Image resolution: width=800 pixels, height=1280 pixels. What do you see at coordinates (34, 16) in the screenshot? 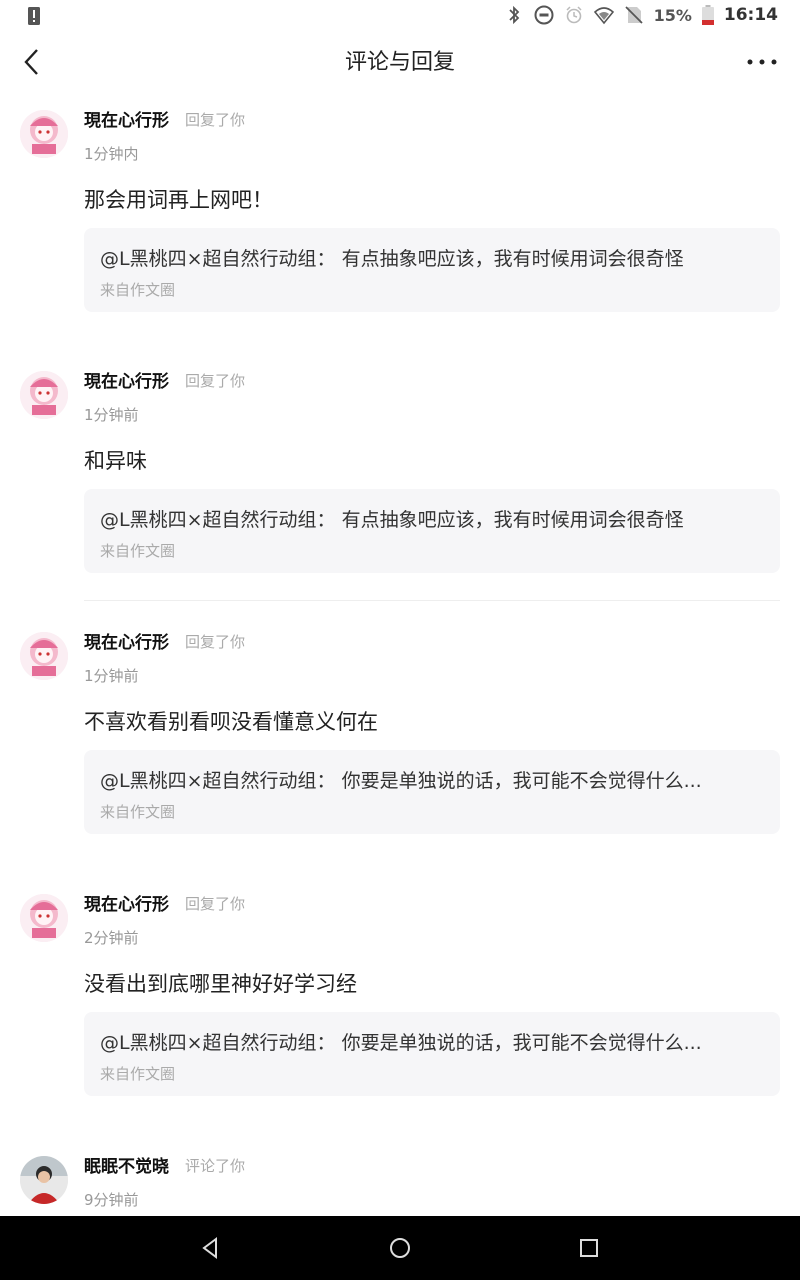
I see `notification-icon` at bounding box center [34, 16].